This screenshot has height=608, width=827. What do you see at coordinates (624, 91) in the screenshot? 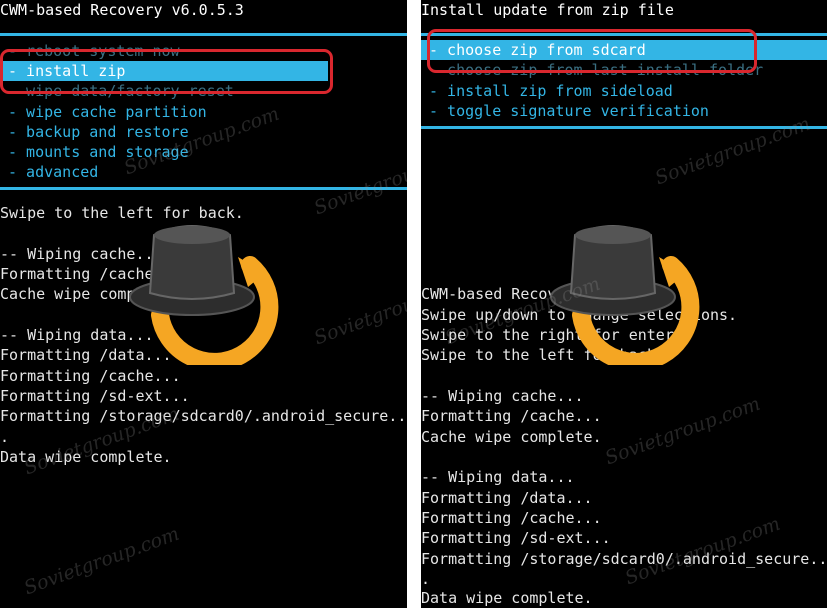
I see `menu-item-install-sideload: - install zip from sideload` at bounding box center [624, 91].